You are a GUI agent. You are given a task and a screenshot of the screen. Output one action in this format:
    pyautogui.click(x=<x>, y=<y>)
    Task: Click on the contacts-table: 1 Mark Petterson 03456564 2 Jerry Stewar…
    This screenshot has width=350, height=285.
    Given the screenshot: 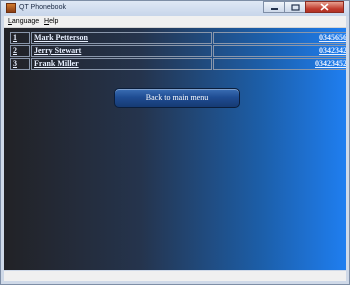 What is the action you would take?
    pyautogui.click(x=177, y=51)
    